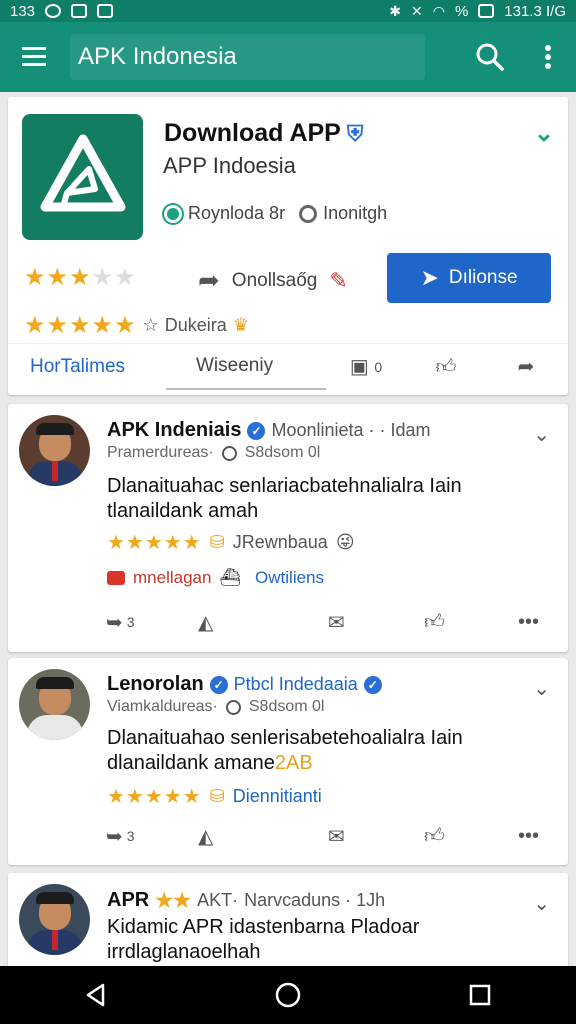 This screenshot has width=576, height=1024. I want to click on app-rating-row: ★★★★★ ☆ Dukeira ♛, so click(136, 325).